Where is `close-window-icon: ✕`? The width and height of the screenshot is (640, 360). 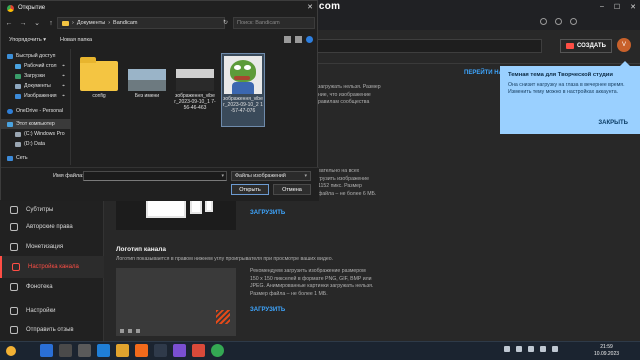
close-window-icon: ✕ is located at coordinates (633, 7).